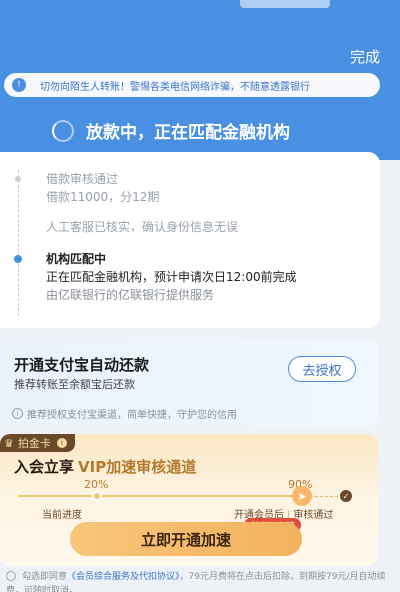 The width and height of the screenshot is (400, 592). Describe the element at coordinates (137, 467) in the screenshot. I see `vip-title-accent: VIP加速审核通道` at that location.